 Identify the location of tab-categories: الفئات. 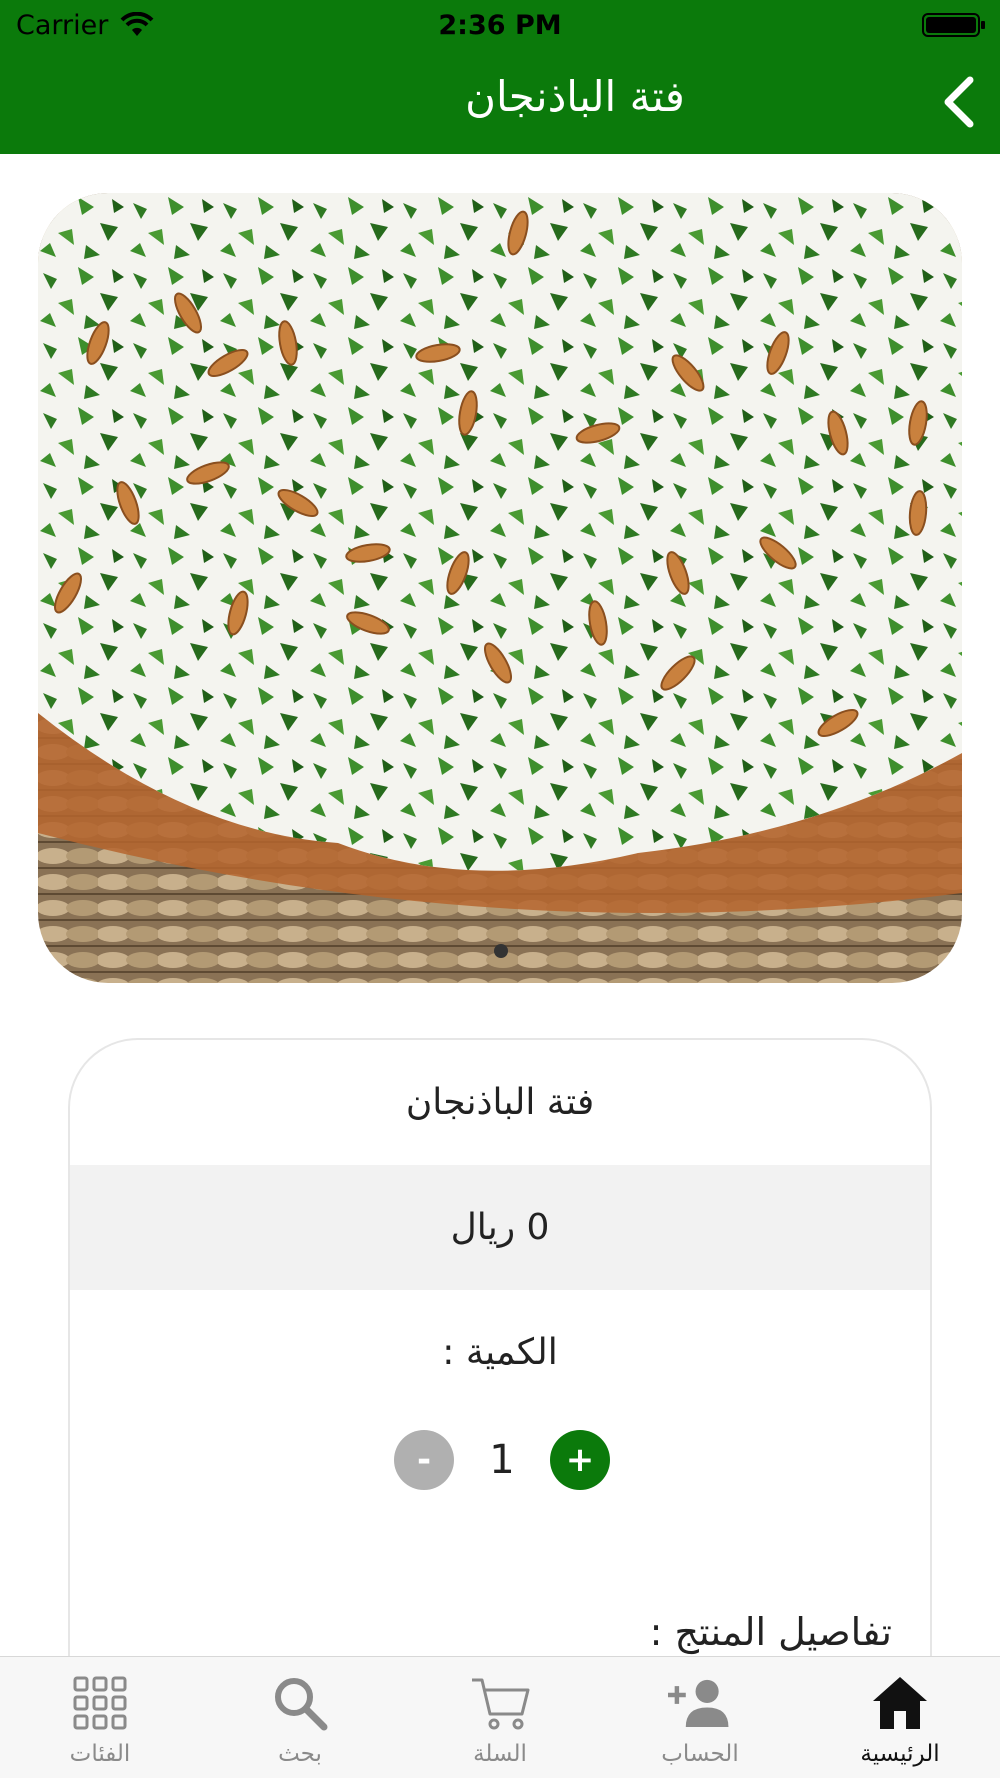
(100, 1717).